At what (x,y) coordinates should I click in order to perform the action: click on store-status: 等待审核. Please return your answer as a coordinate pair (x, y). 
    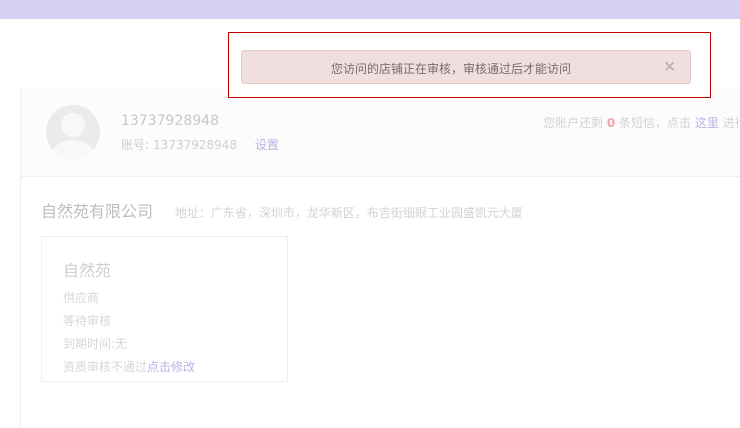
    Looking at the image, I should click on (87, 321).